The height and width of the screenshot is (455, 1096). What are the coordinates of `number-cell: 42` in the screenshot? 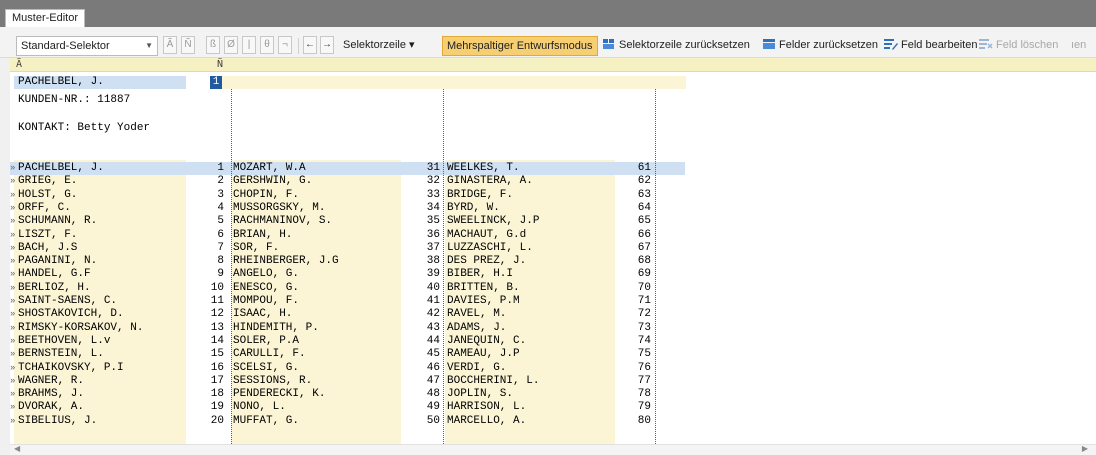 It's located at (433, 314).